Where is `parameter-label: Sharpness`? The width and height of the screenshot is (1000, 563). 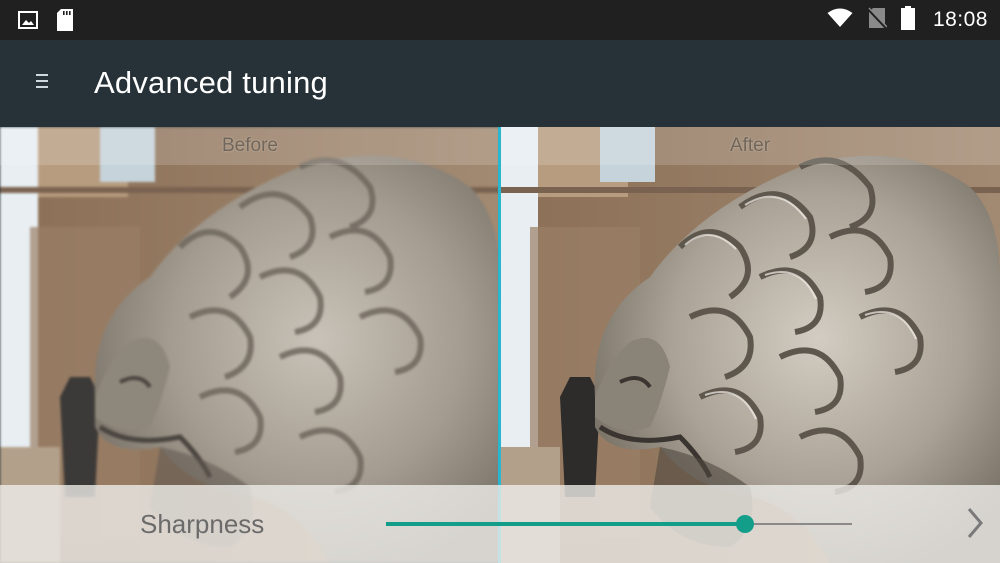
parameter-label: Sharpness is located at coordinates (202, 524).